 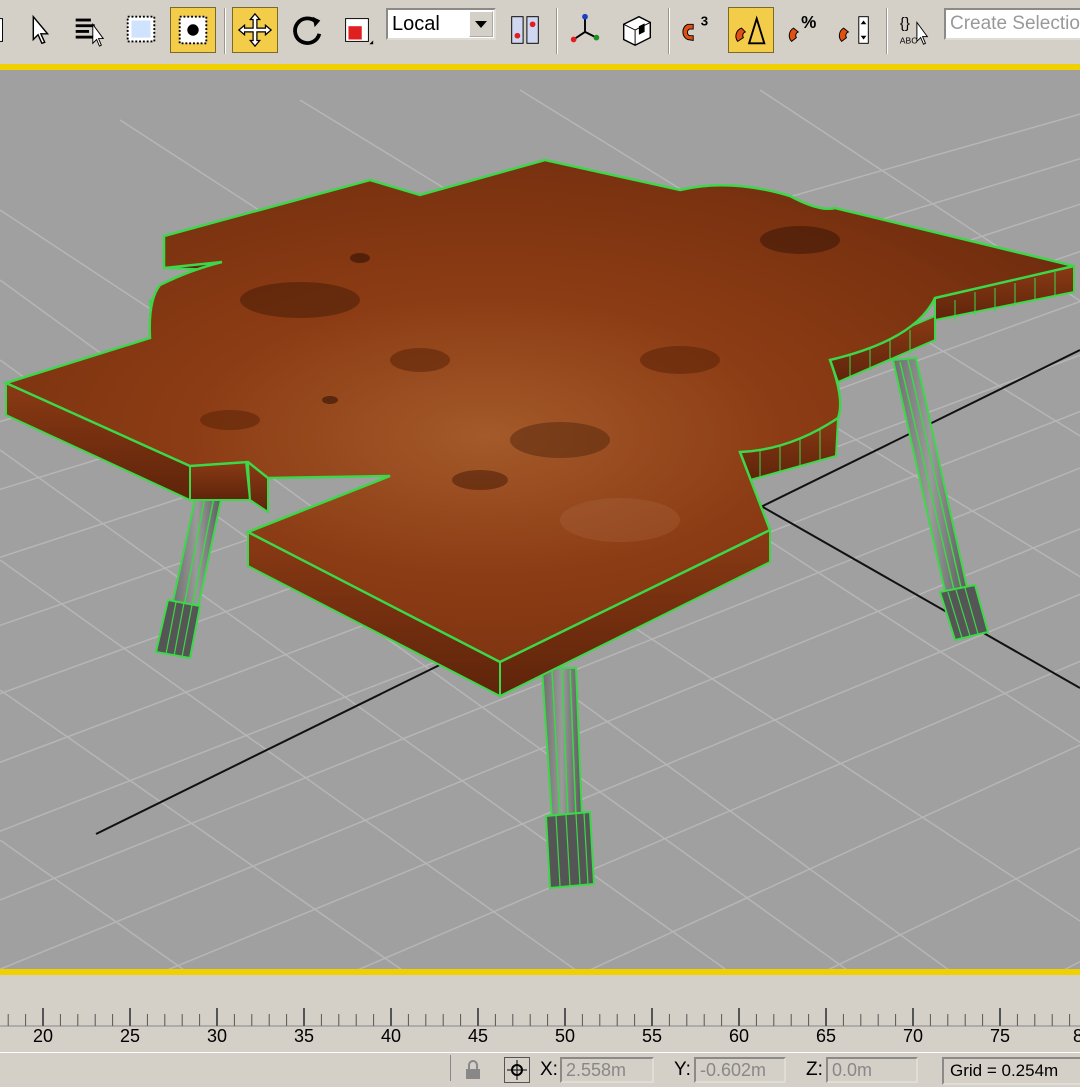 I want to click on magnet-3d-icon: 3, so click(x=695, y=27).